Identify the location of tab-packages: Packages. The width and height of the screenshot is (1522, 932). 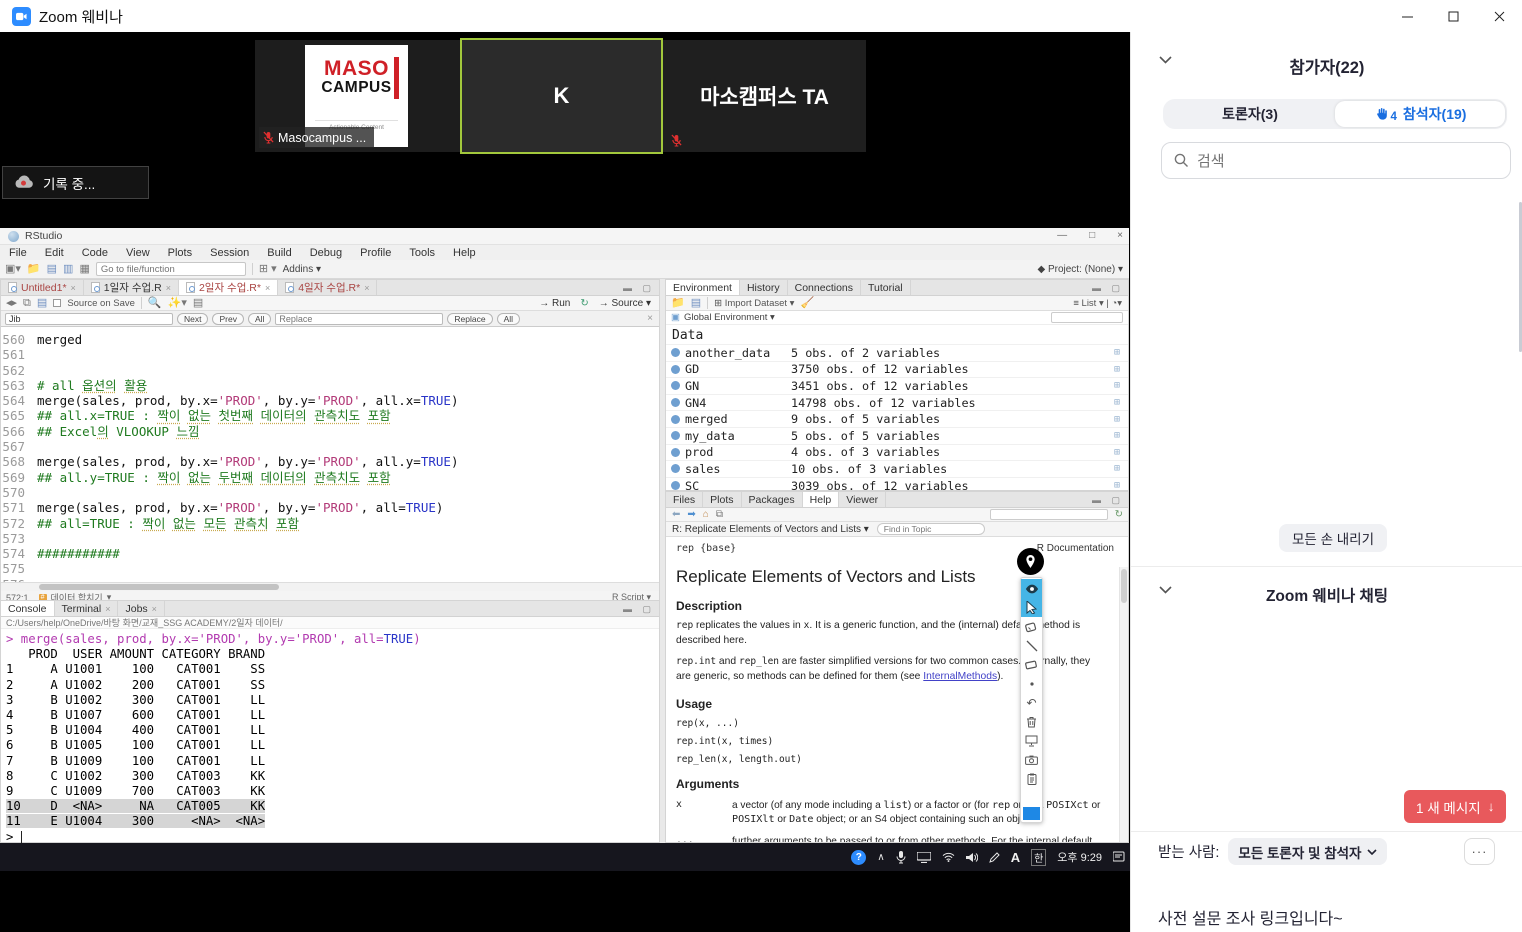
(772, 499).